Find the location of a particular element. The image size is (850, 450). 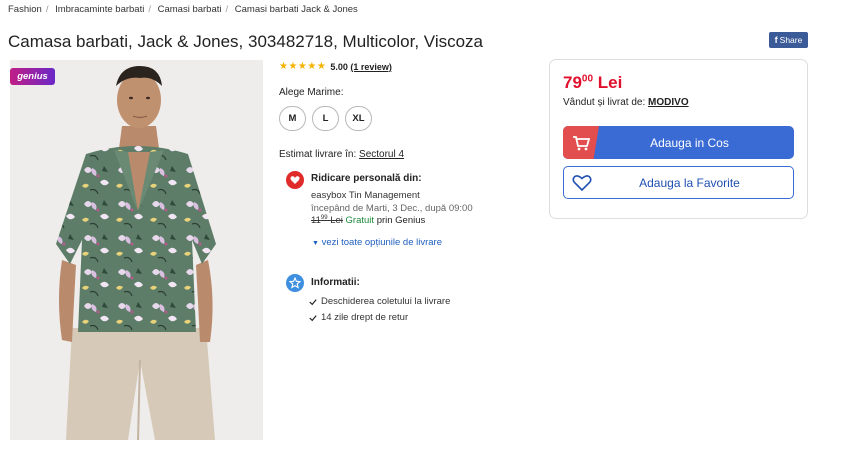

pickup-free-suffix: prin Genius is located at coordinates (401, 221).